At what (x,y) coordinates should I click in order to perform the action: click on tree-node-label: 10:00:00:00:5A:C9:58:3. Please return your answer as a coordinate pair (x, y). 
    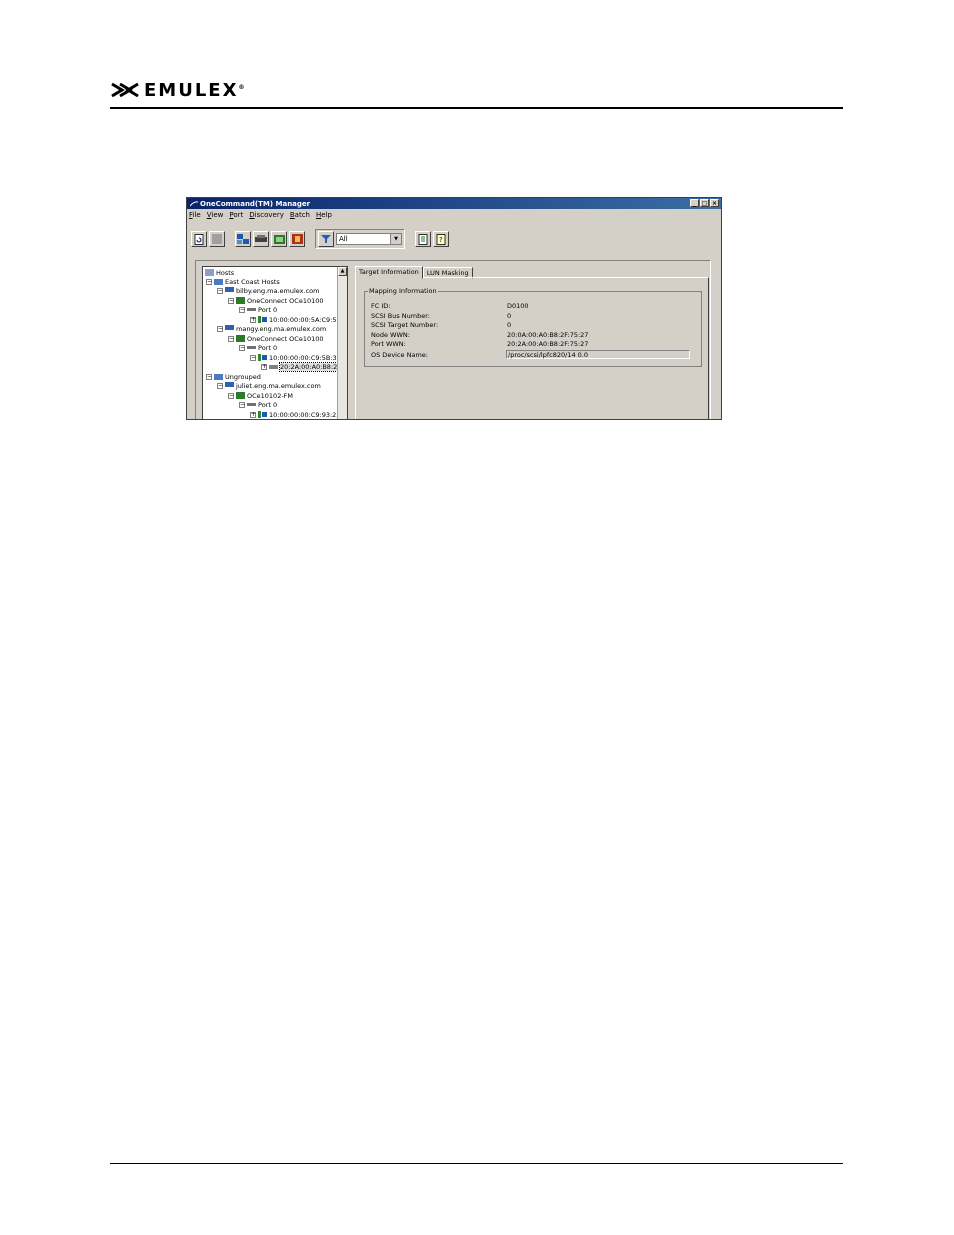
    Looking at the image, I should click on (308, 319).